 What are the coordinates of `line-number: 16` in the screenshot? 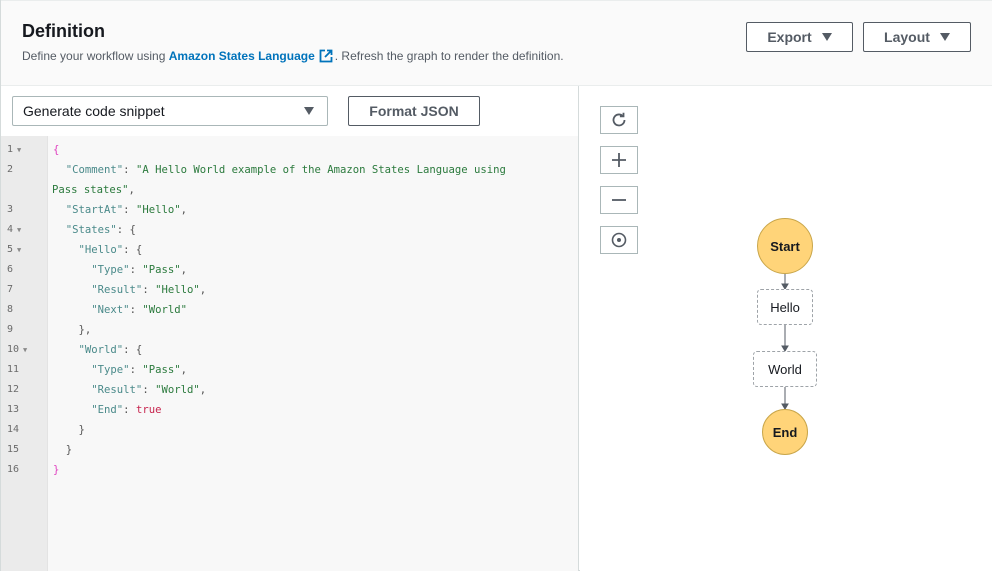 It's located at (13, 469).